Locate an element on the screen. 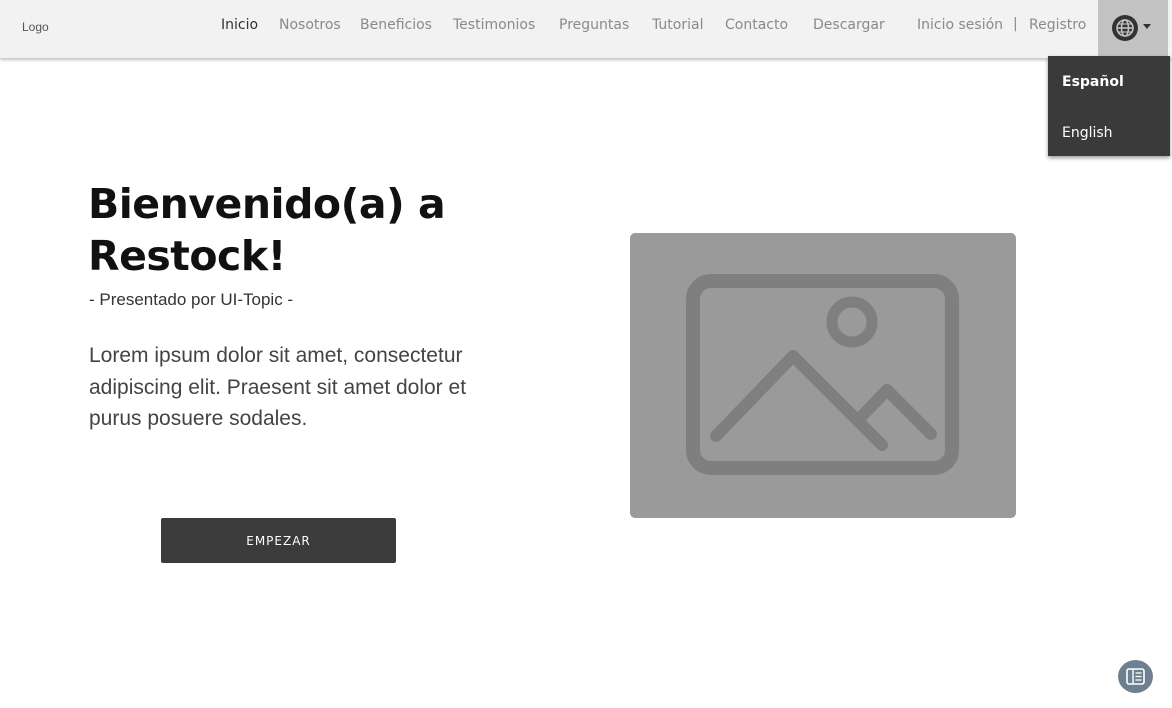 The height and width of the screenshot is (708, 1172). nav-nosotros: Nosotros is located at coordinates (310, 25).